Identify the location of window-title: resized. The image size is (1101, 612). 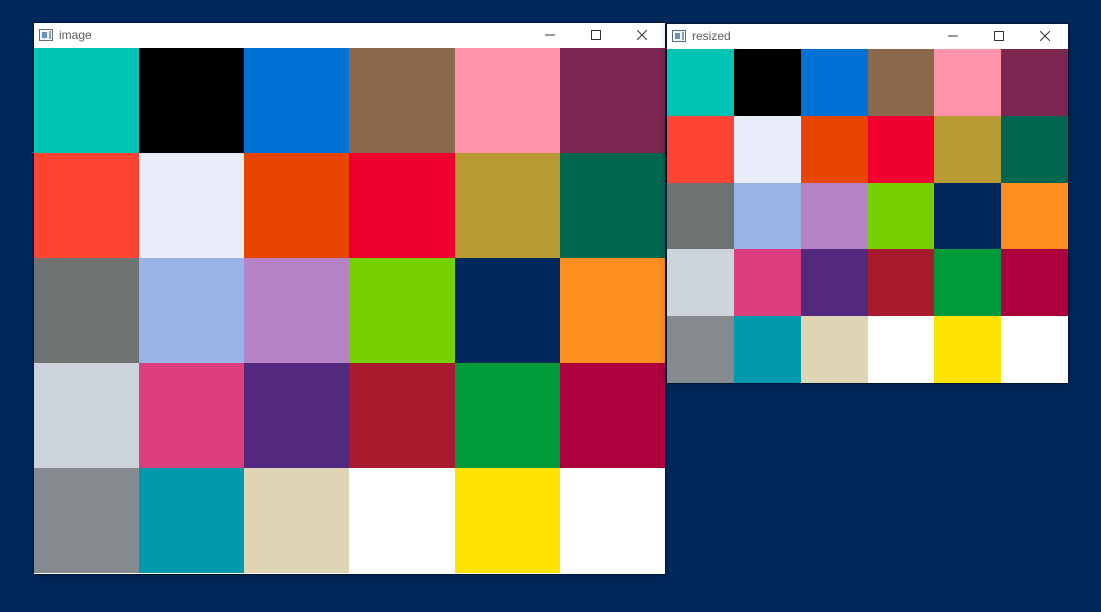
(711, 36).